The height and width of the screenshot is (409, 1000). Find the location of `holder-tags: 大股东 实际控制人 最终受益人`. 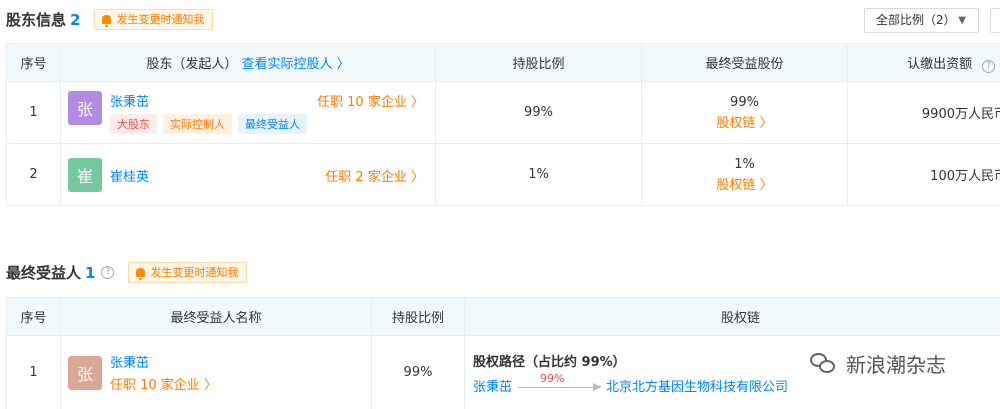

holder-tags: 大股东 实际控制人 最终受益人 is located at coordinates (272, 124).